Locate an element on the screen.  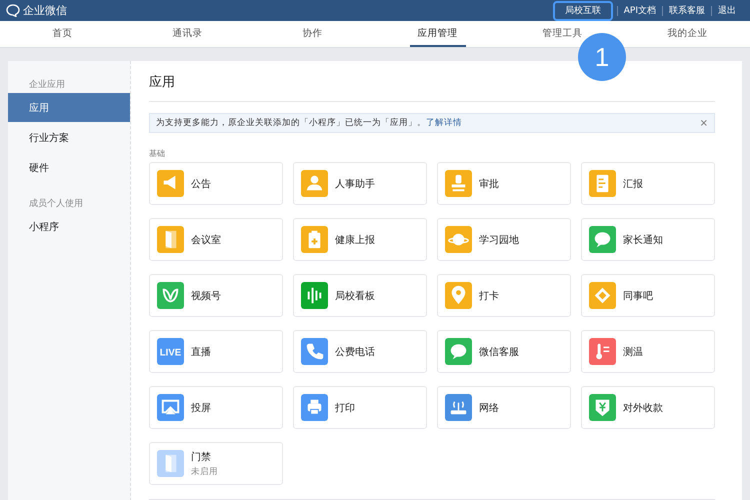
text-icon: LIVE is located at coordinates (170, 351).